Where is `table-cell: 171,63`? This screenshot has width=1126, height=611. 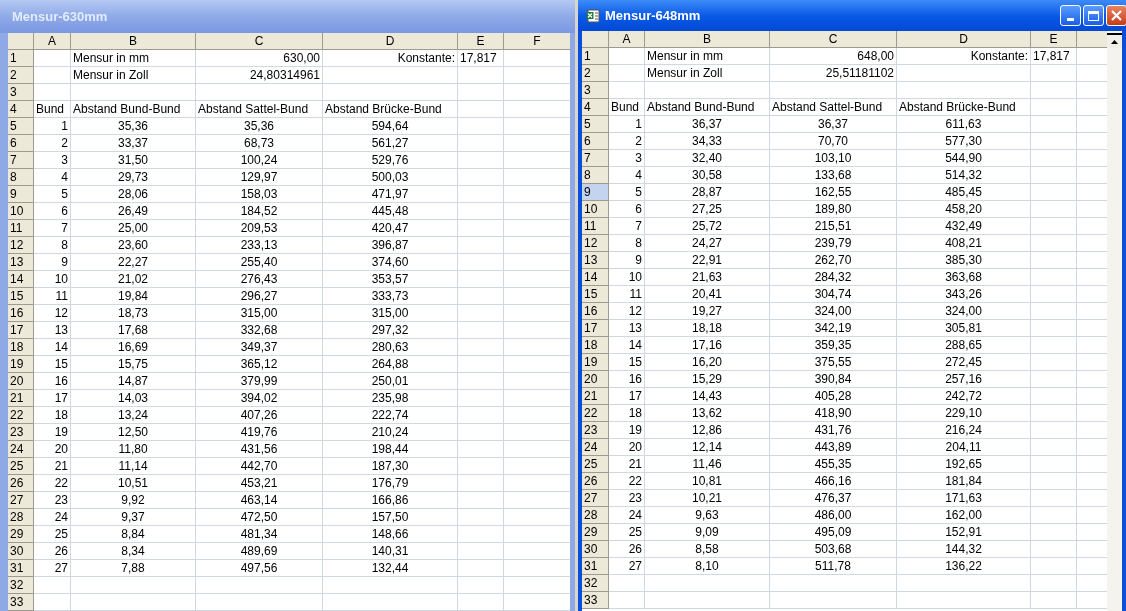
table-cell: 171,63 is located at coordinates (964, 498).